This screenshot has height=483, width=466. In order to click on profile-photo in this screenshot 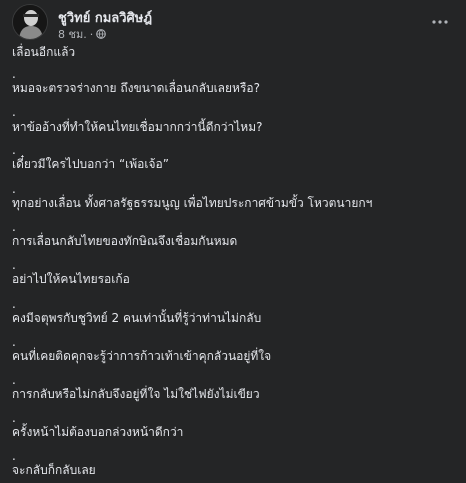, I will do `click(30, 22)`.